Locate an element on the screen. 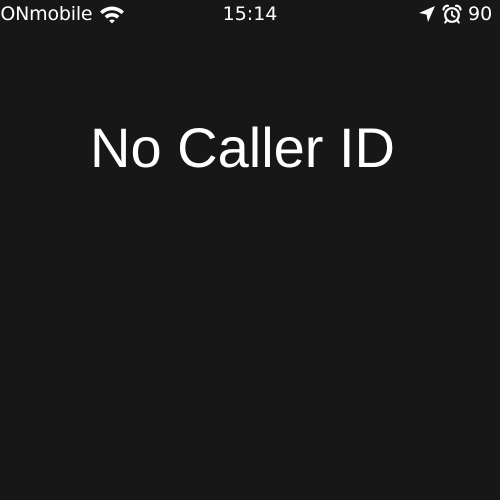 The width and height of the screenshot is (500, 500). caller-id-label: No Caller ID is located at coordinates (242, 147).